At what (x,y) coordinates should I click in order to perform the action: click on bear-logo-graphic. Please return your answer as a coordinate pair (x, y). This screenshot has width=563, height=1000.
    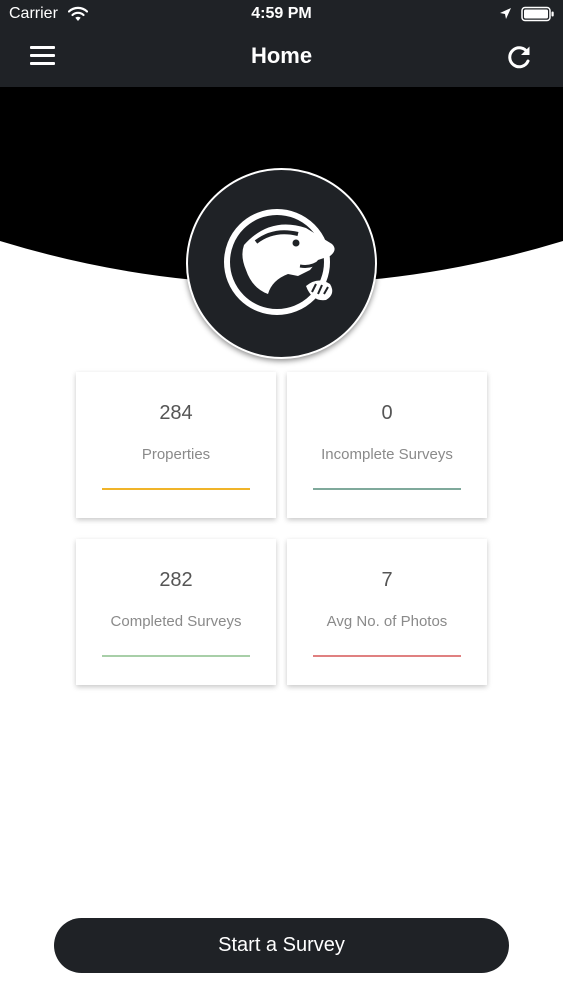
    Looking at the image, I should click on (279, 262).